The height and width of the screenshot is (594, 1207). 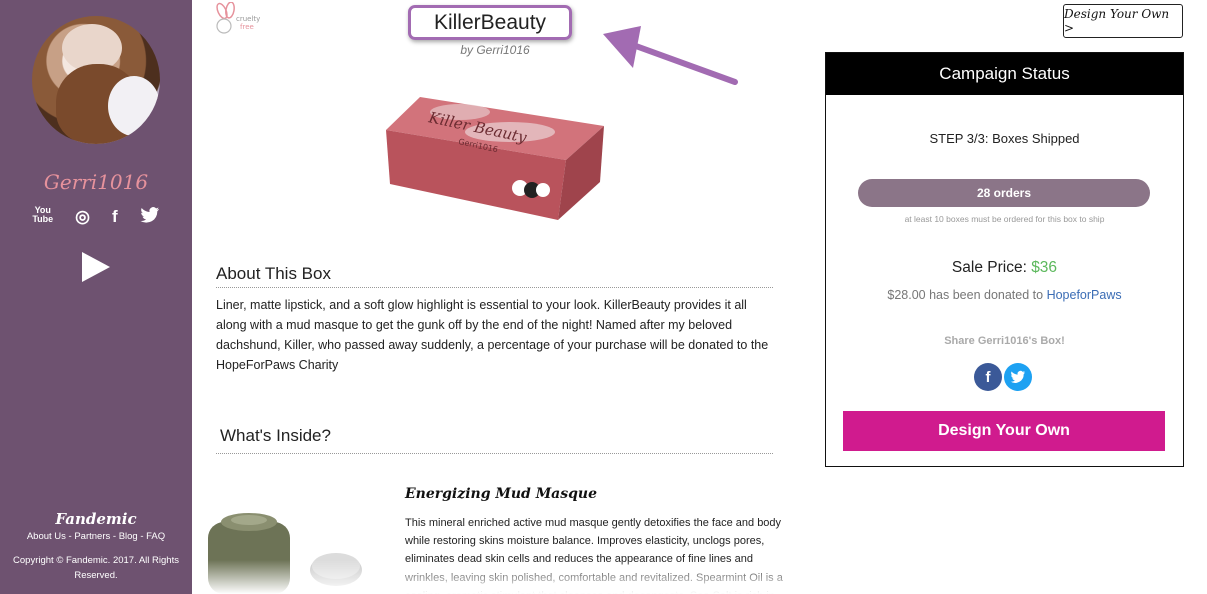 What do you see at coordinates (96, 218) in the screenshot?
I see `social-links: You Tube ◎ f` at bounding box center [96, 218].